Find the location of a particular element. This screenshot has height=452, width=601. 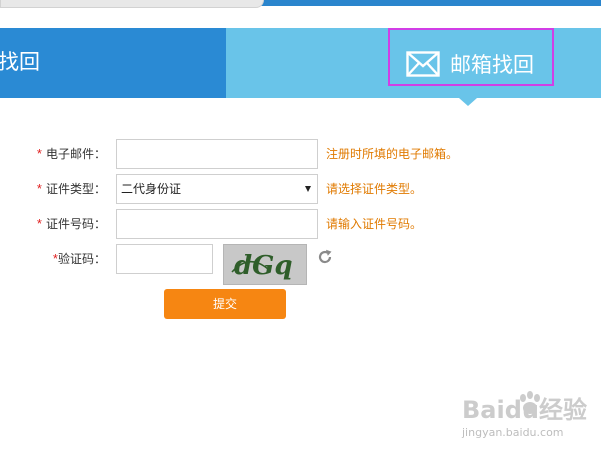

id-type-row: * 证件类型： 二代身份证 请选择证件类型。 is located at coordinates (300, 189).